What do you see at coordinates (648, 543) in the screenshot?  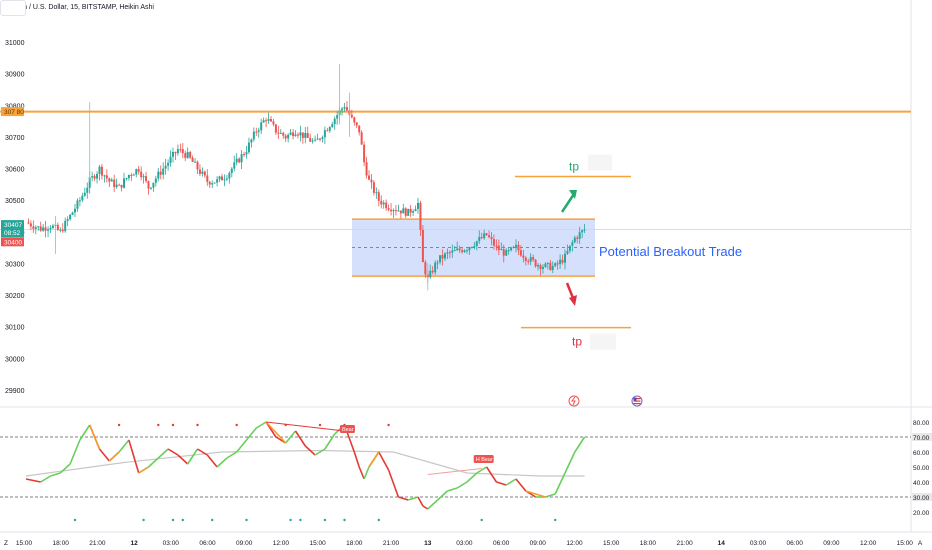 I see `time-tick-label: 18:00` at bounding box center [648, 543].